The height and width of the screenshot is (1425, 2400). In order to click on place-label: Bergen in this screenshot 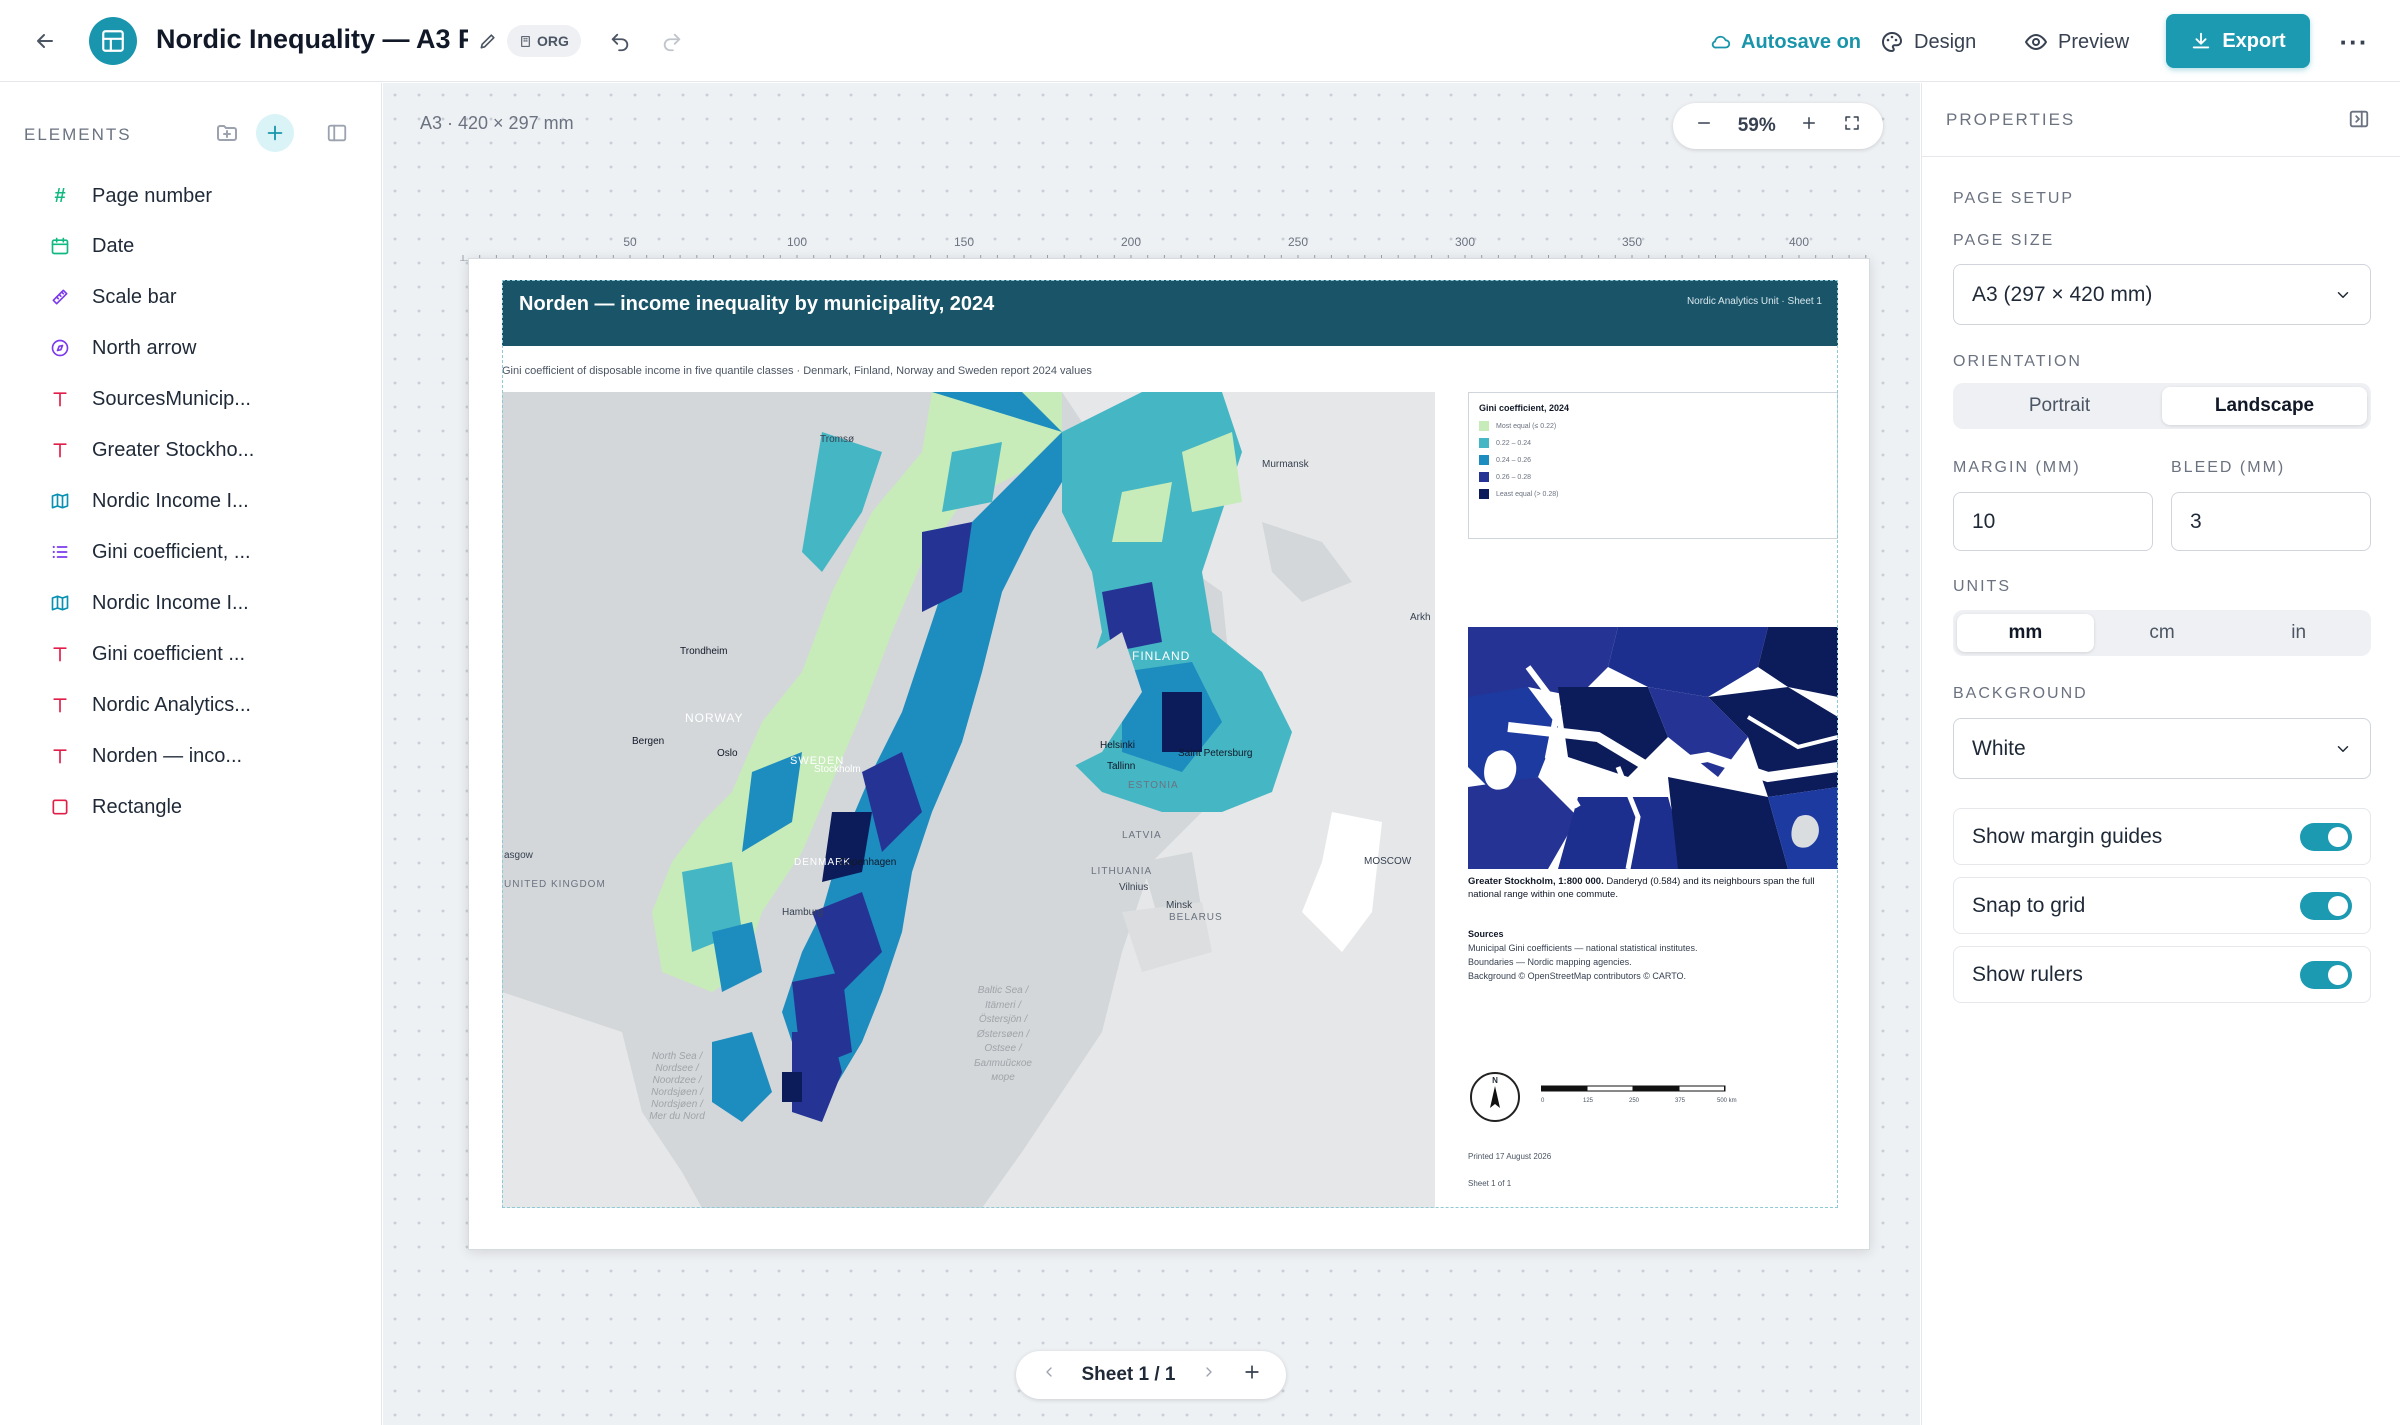, I will do `click(648, 741)`.